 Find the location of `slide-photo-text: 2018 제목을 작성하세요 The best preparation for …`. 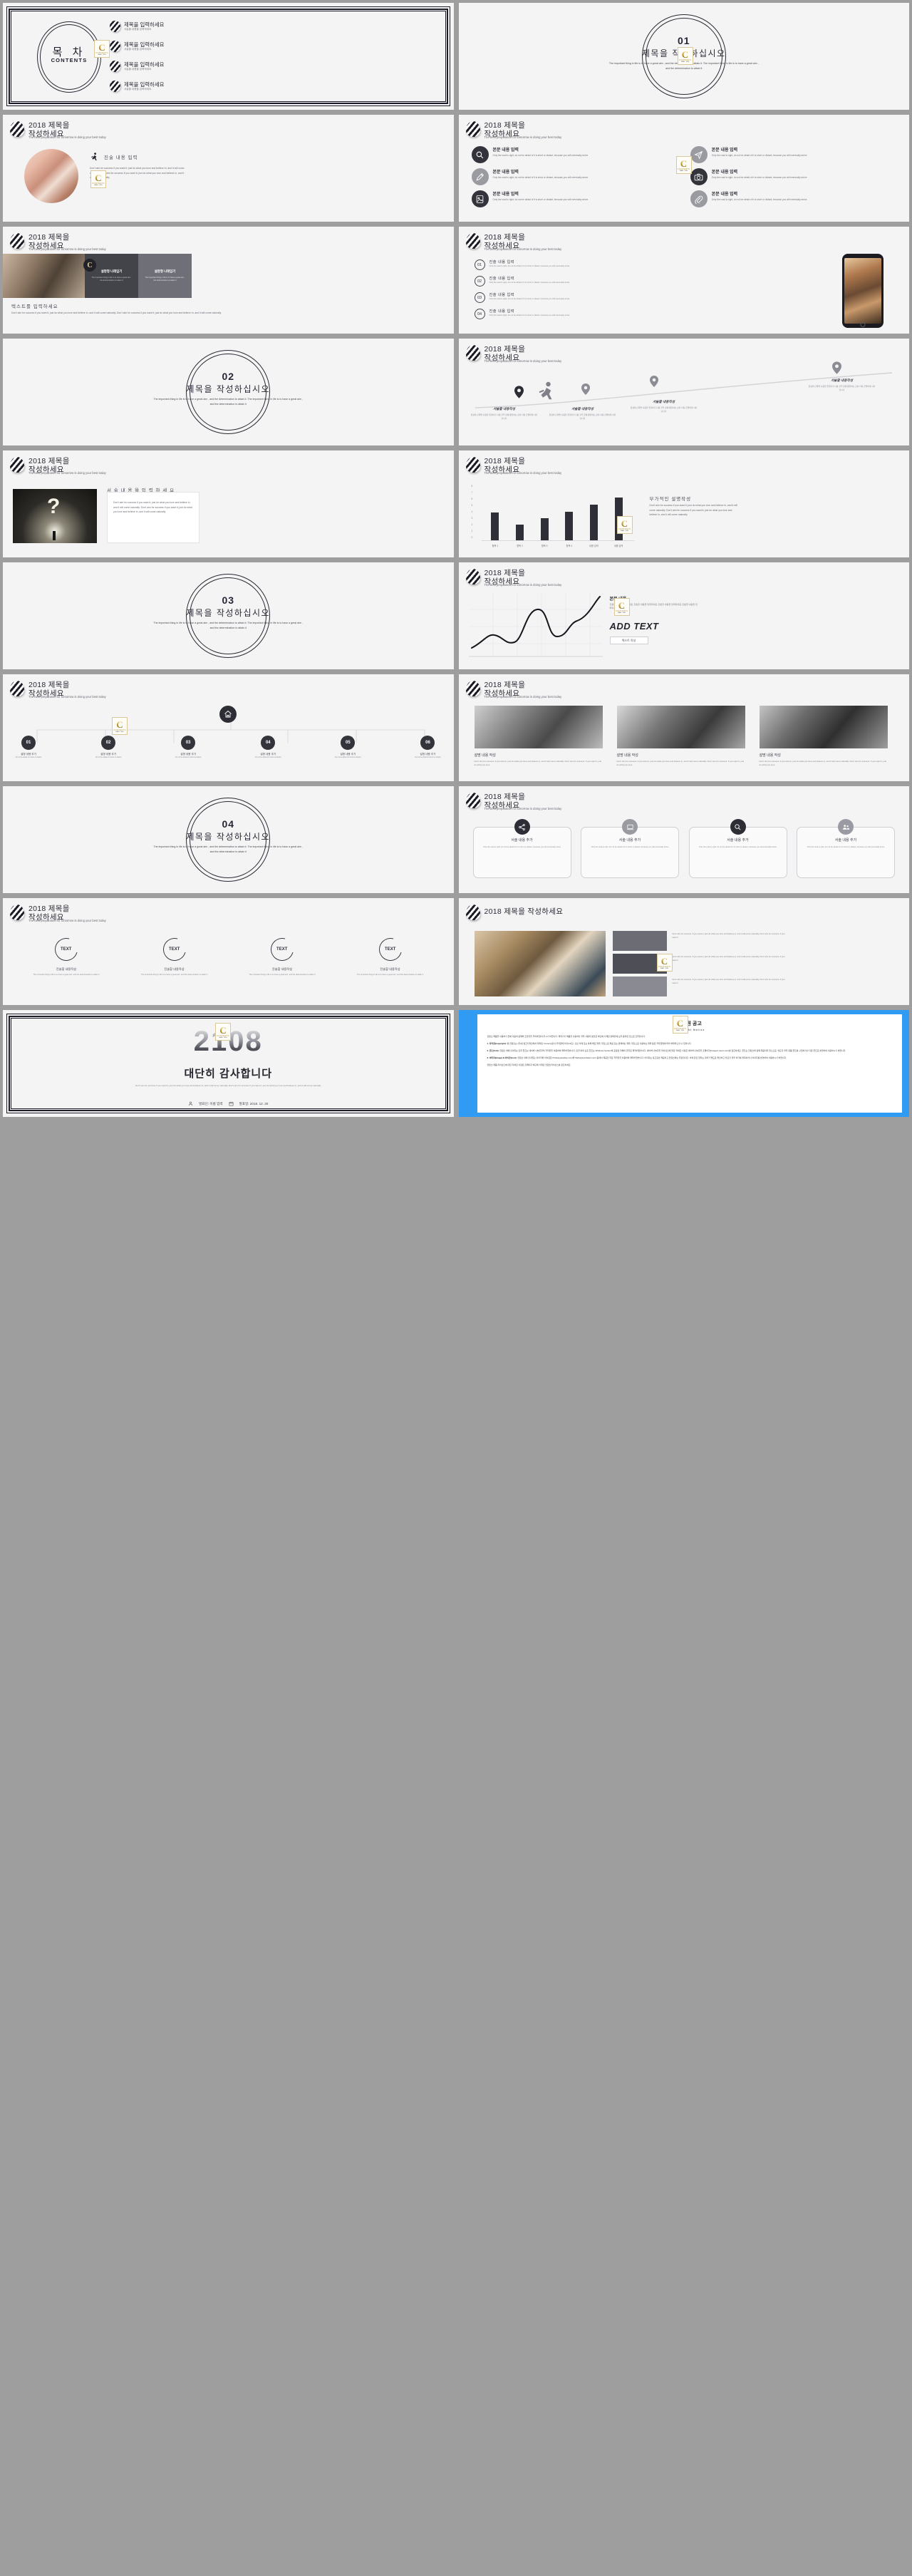

slide-photo-text: 2018 제목을 작성하세요 The best preparation for … is located at coordinates (228, 168).